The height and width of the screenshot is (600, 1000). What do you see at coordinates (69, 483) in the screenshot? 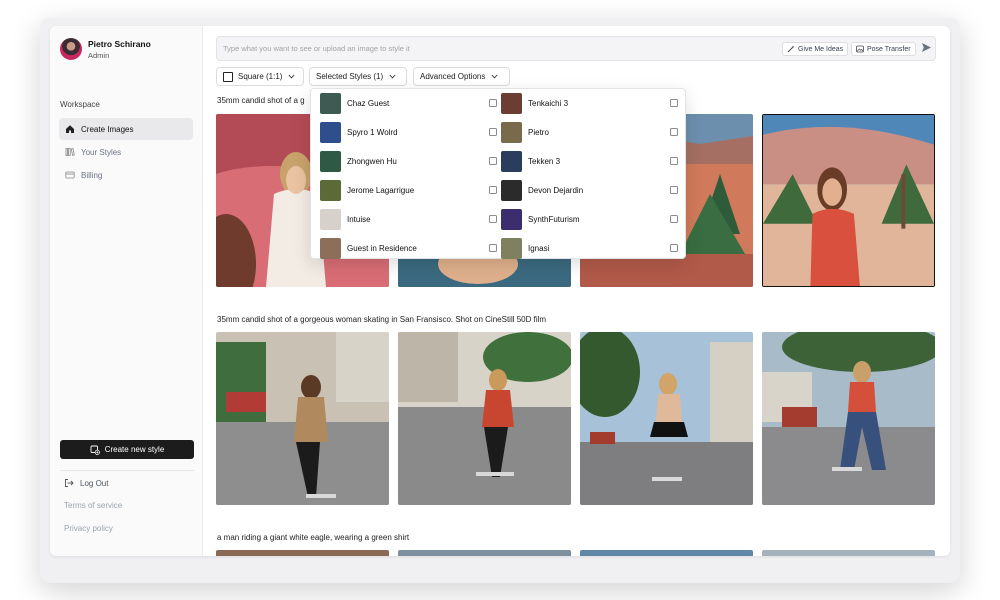
I see `logout-icon` at bounding box center [69, 483].